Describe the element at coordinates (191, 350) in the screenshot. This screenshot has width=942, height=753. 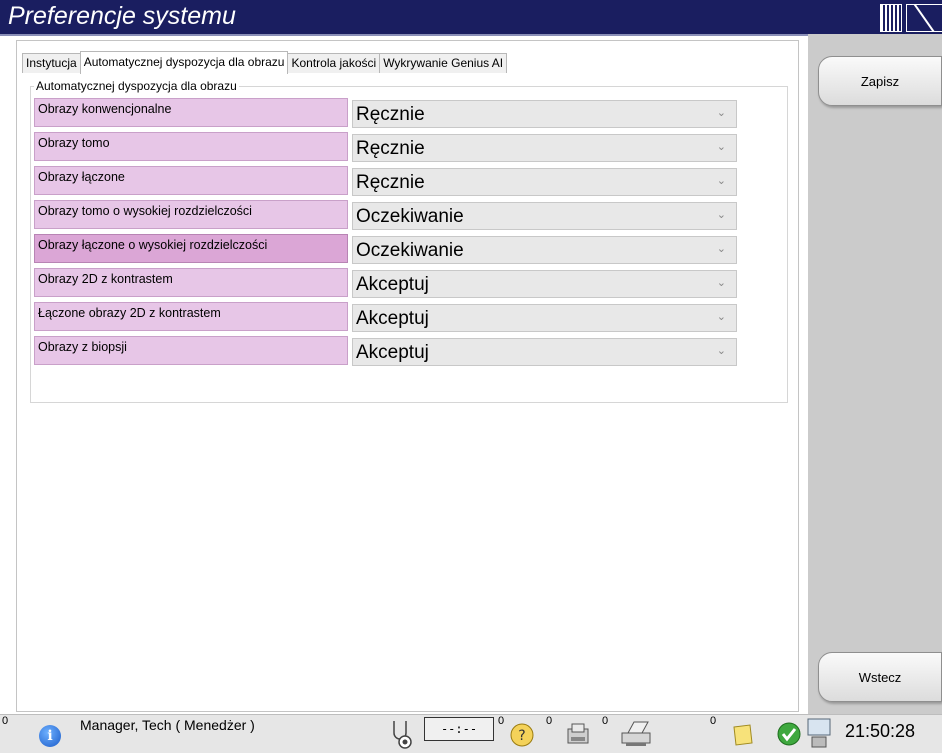
I see `row-label-biopsy: Obrazy z biopsji` at that location.